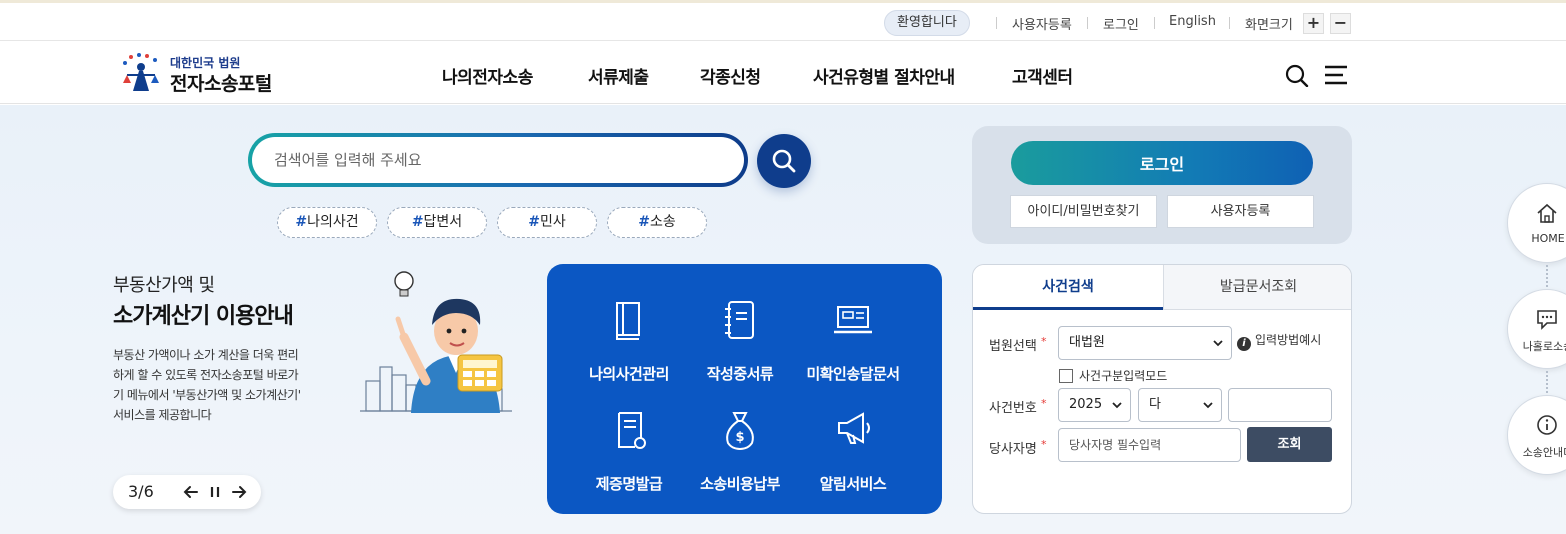 The height and width of the screenshot is (534, 1566). I want to click on zoom-in-button: +, so click(1313, 23).